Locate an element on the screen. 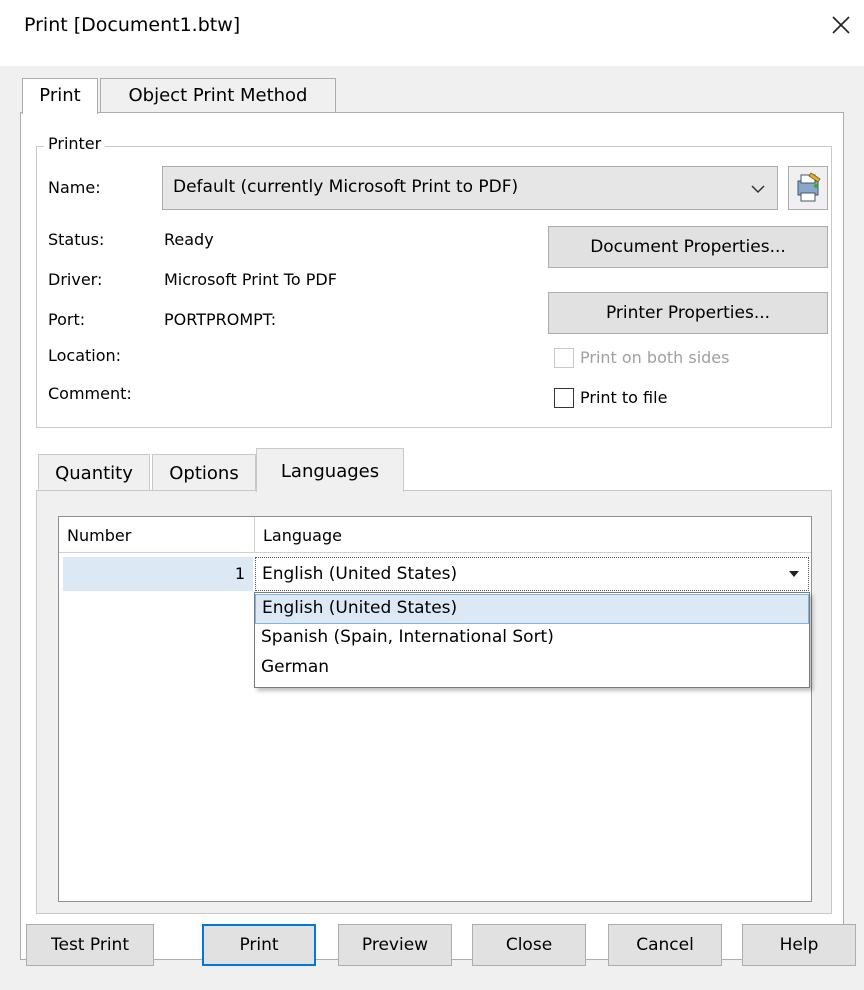 This screenshot has height=990, width=864. printer-settings-icon is located at coordinates (809, 187).